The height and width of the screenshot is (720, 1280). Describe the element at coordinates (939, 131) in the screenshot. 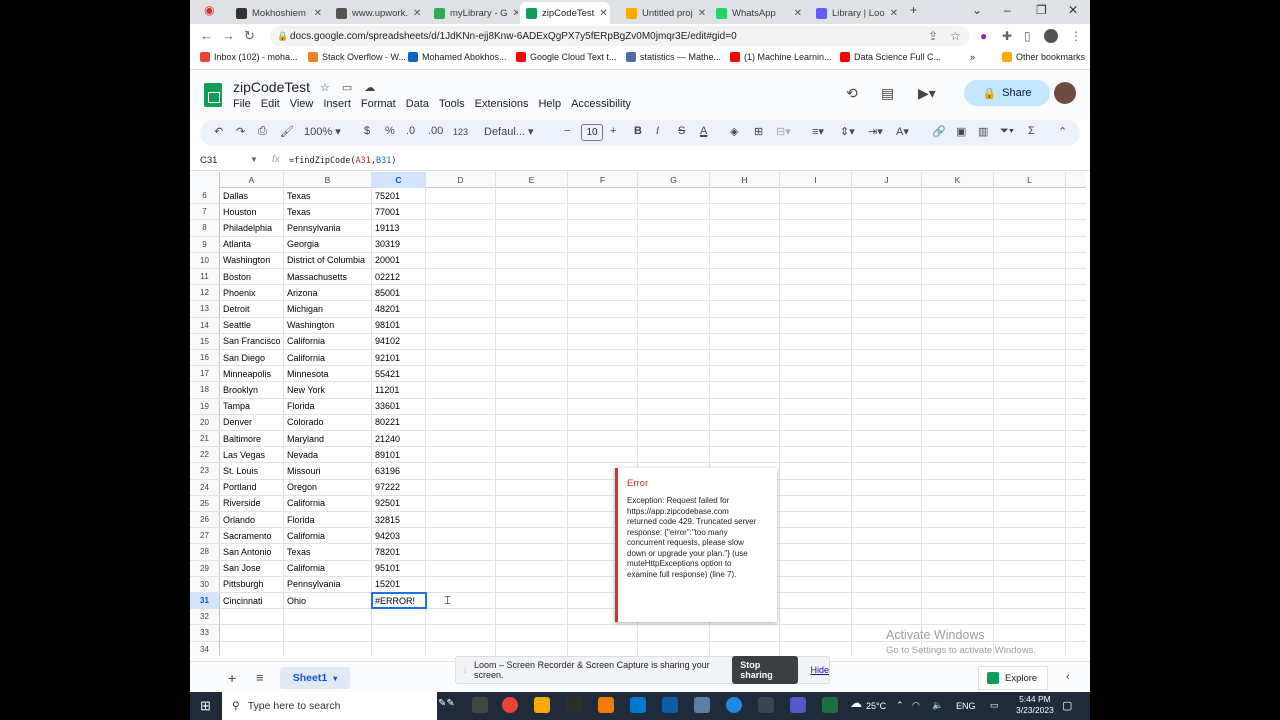

I see `insert-link-icon: 🔗` at that location.